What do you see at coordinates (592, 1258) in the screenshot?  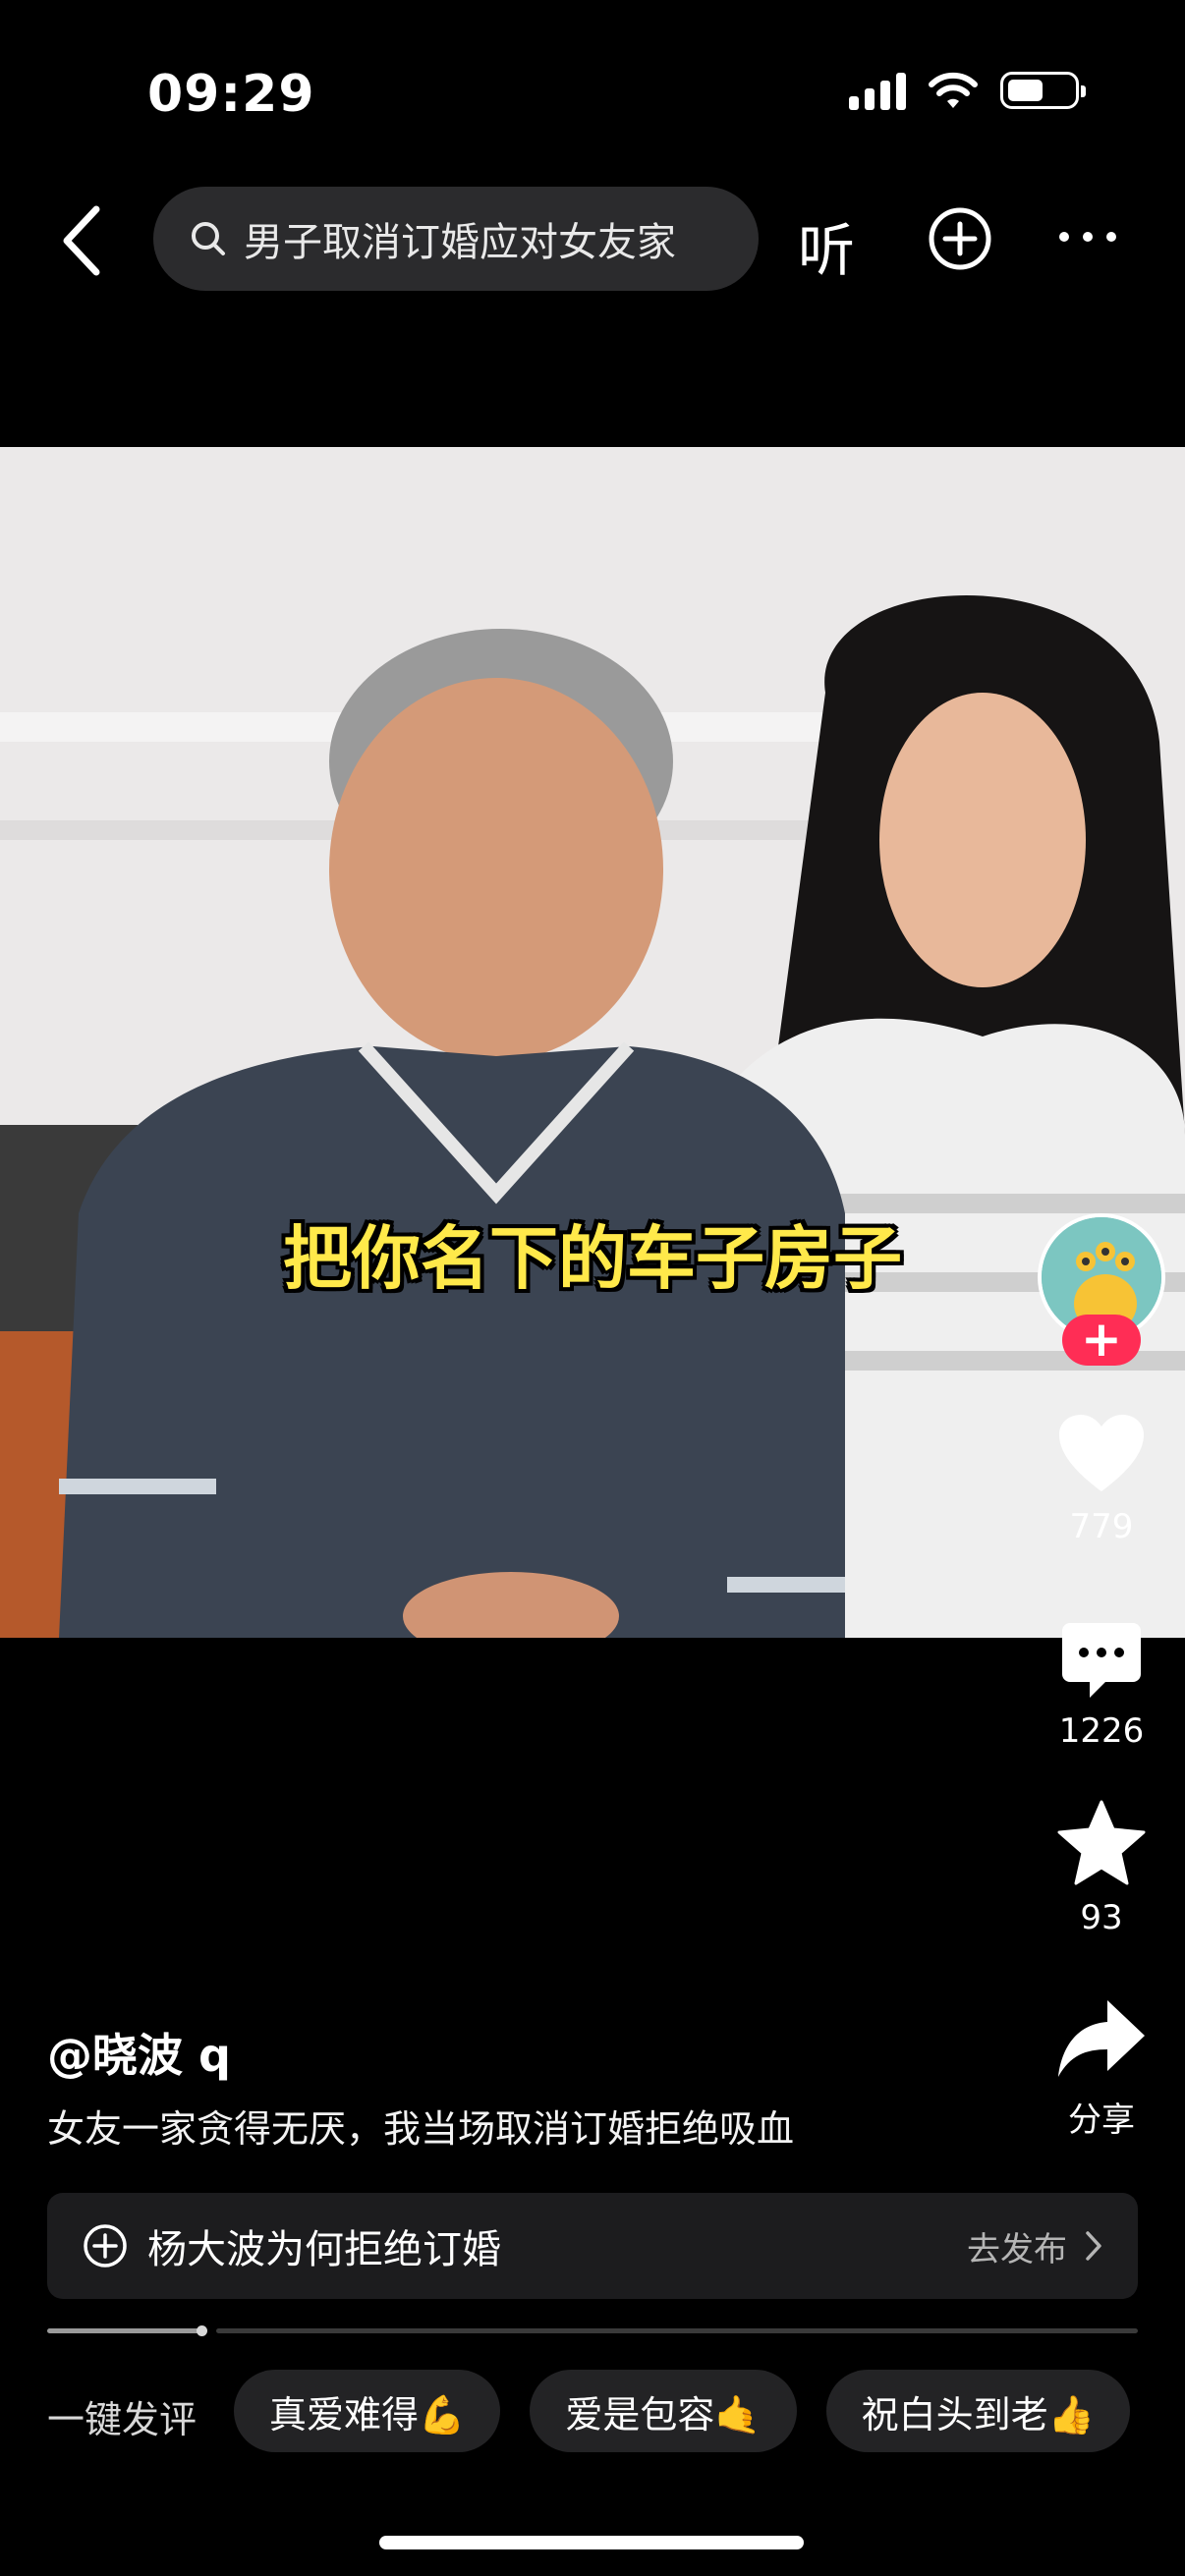 I see `video-subtitle: 把你名下的车子房子` at bounding box center [592, 1258].